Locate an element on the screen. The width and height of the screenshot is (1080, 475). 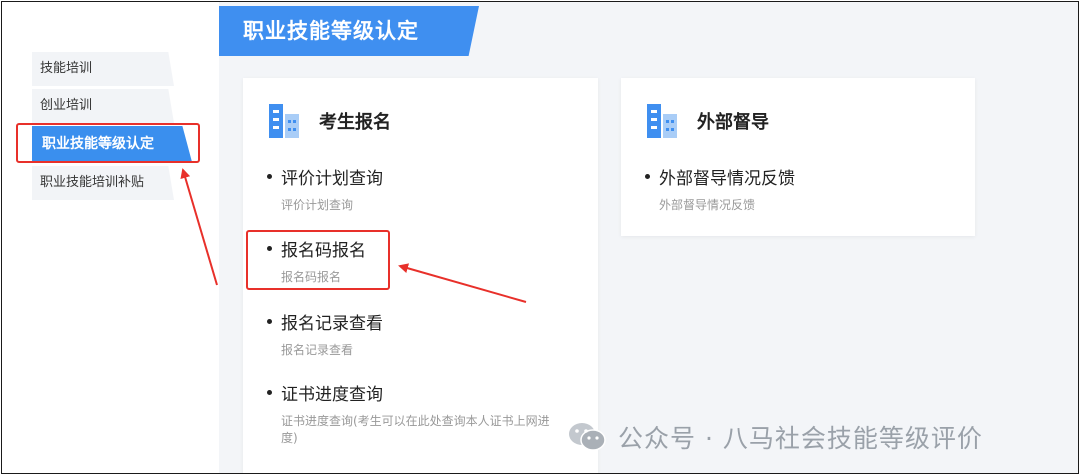
entry-title: 评价计划查询 is located at coordinates (332, 179).